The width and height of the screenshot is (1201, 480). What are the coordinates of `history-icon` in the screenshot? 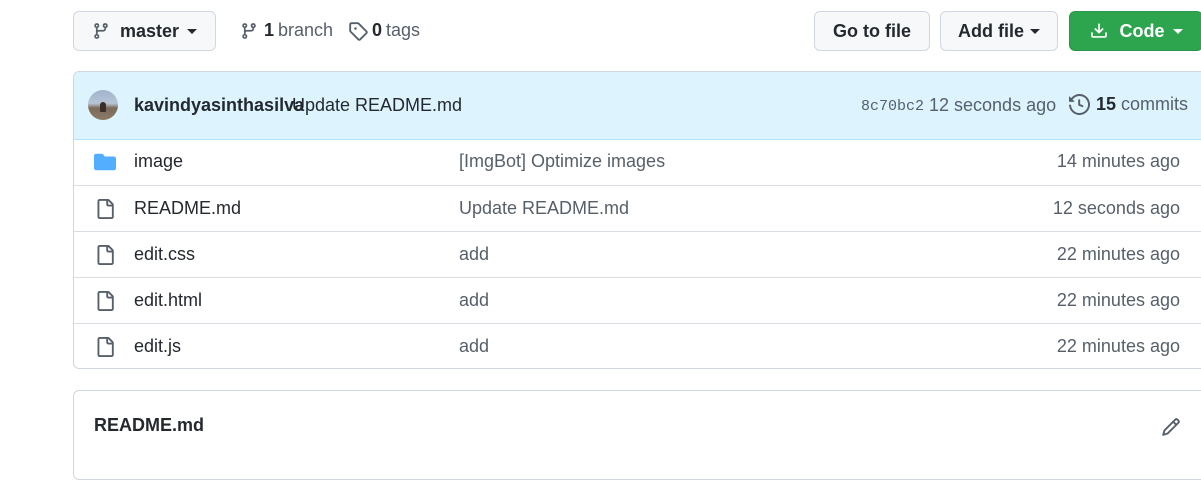 It's located at (1079, 104).